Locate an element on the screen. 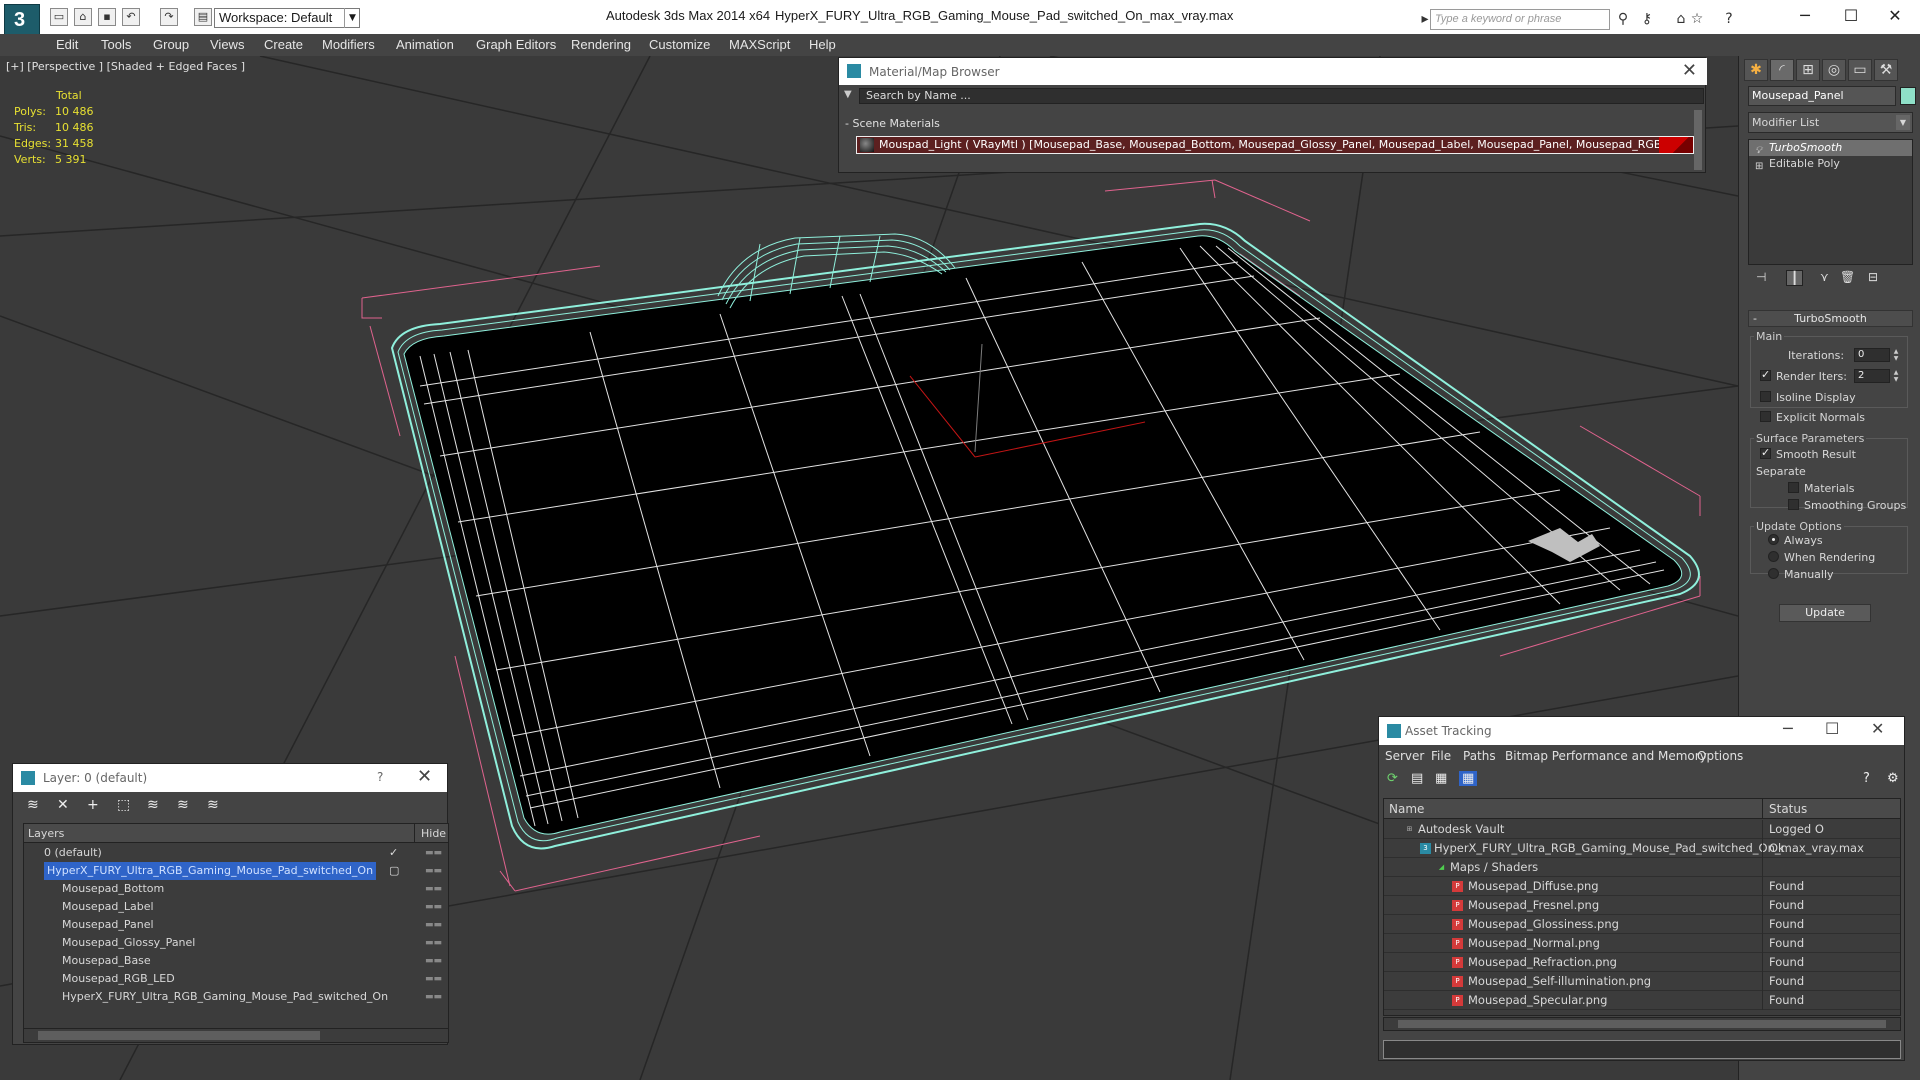 This screenshot has width=1920, height=1080. motion-tab-icon: ◎ is located at coordinates (1834, 70).